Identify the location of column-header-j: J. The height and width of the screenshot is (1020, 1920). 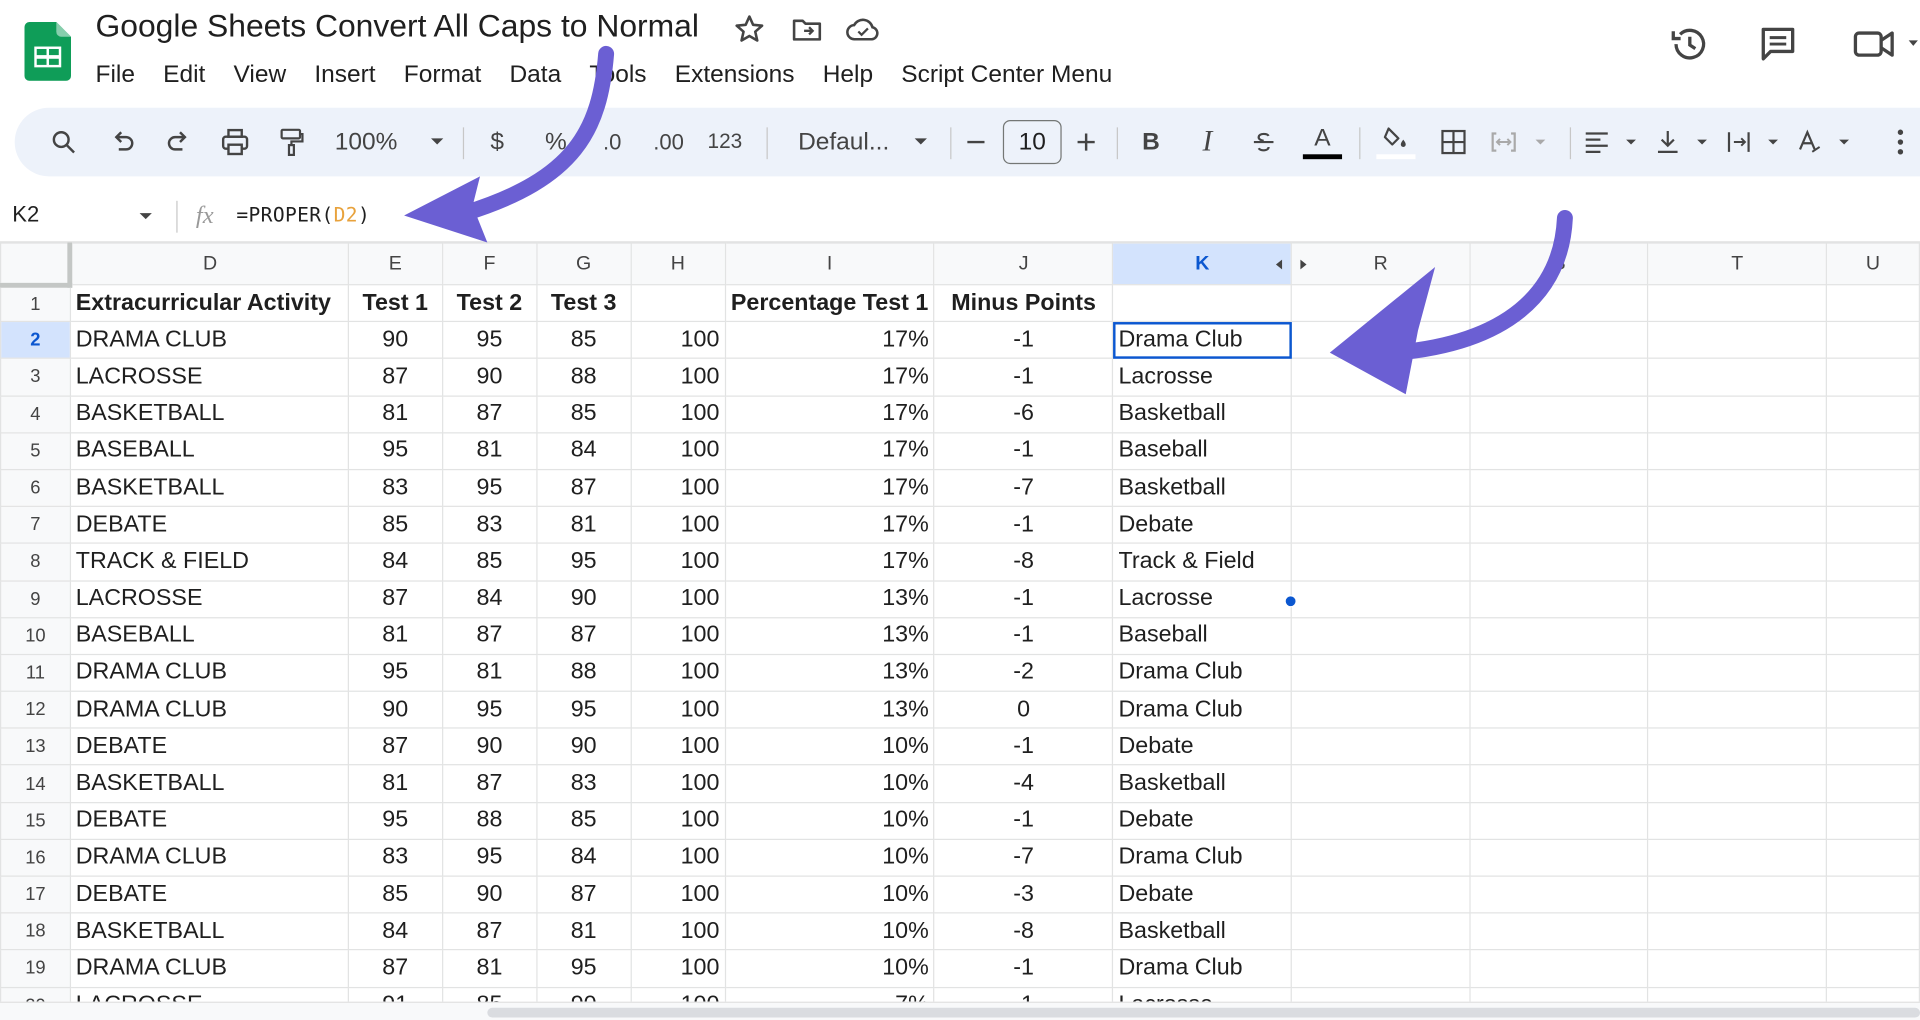
(1023, 264).